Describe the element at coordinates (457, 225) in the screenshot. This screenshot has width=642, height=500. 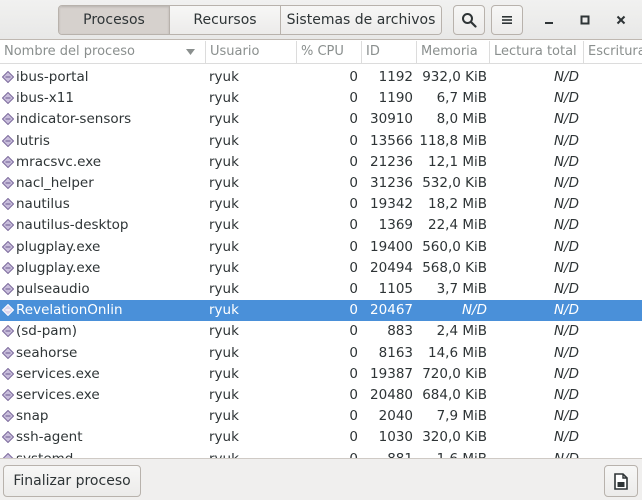
I see `process-memory: 22,4 MiB` at that location.